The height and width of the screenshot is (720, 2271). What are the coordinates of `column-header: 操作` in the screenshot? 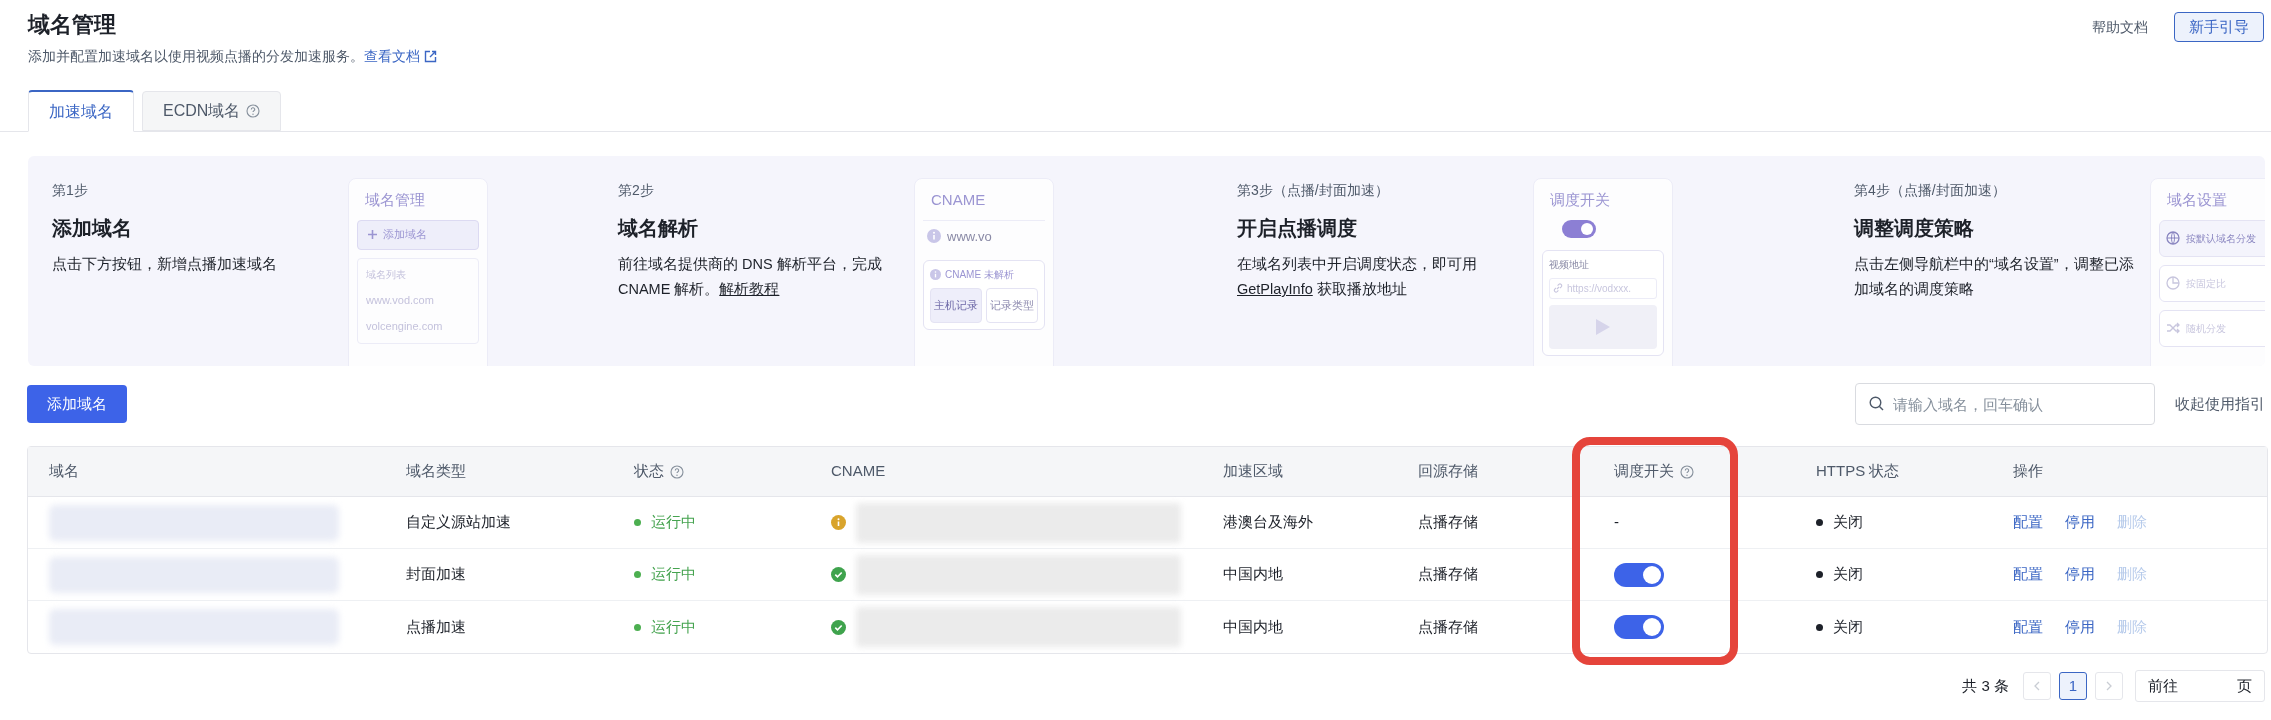 It's located at (2028, 471).